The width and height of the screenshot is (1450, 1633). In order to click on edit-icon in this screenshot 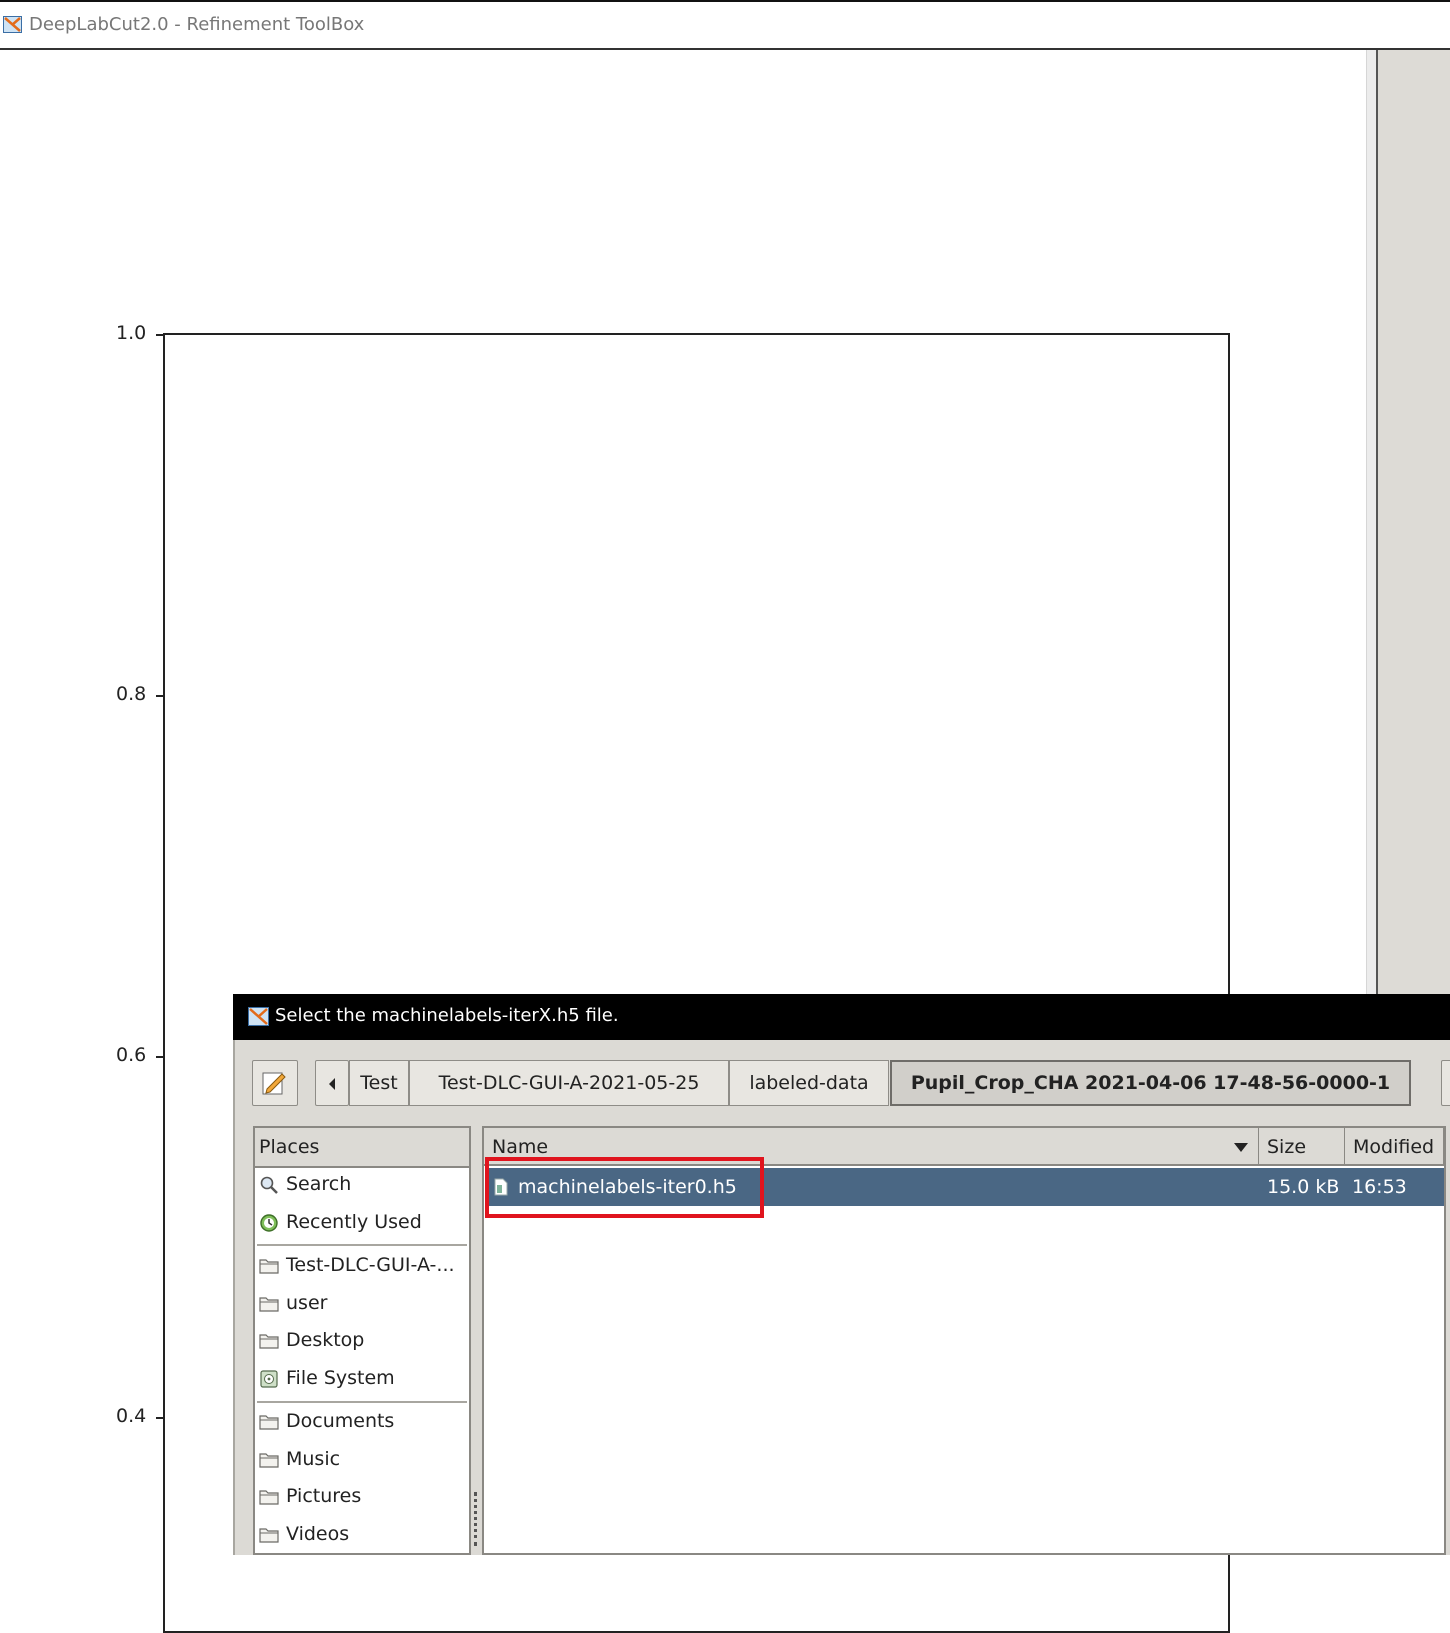, I will do `click(274, 1083)`.